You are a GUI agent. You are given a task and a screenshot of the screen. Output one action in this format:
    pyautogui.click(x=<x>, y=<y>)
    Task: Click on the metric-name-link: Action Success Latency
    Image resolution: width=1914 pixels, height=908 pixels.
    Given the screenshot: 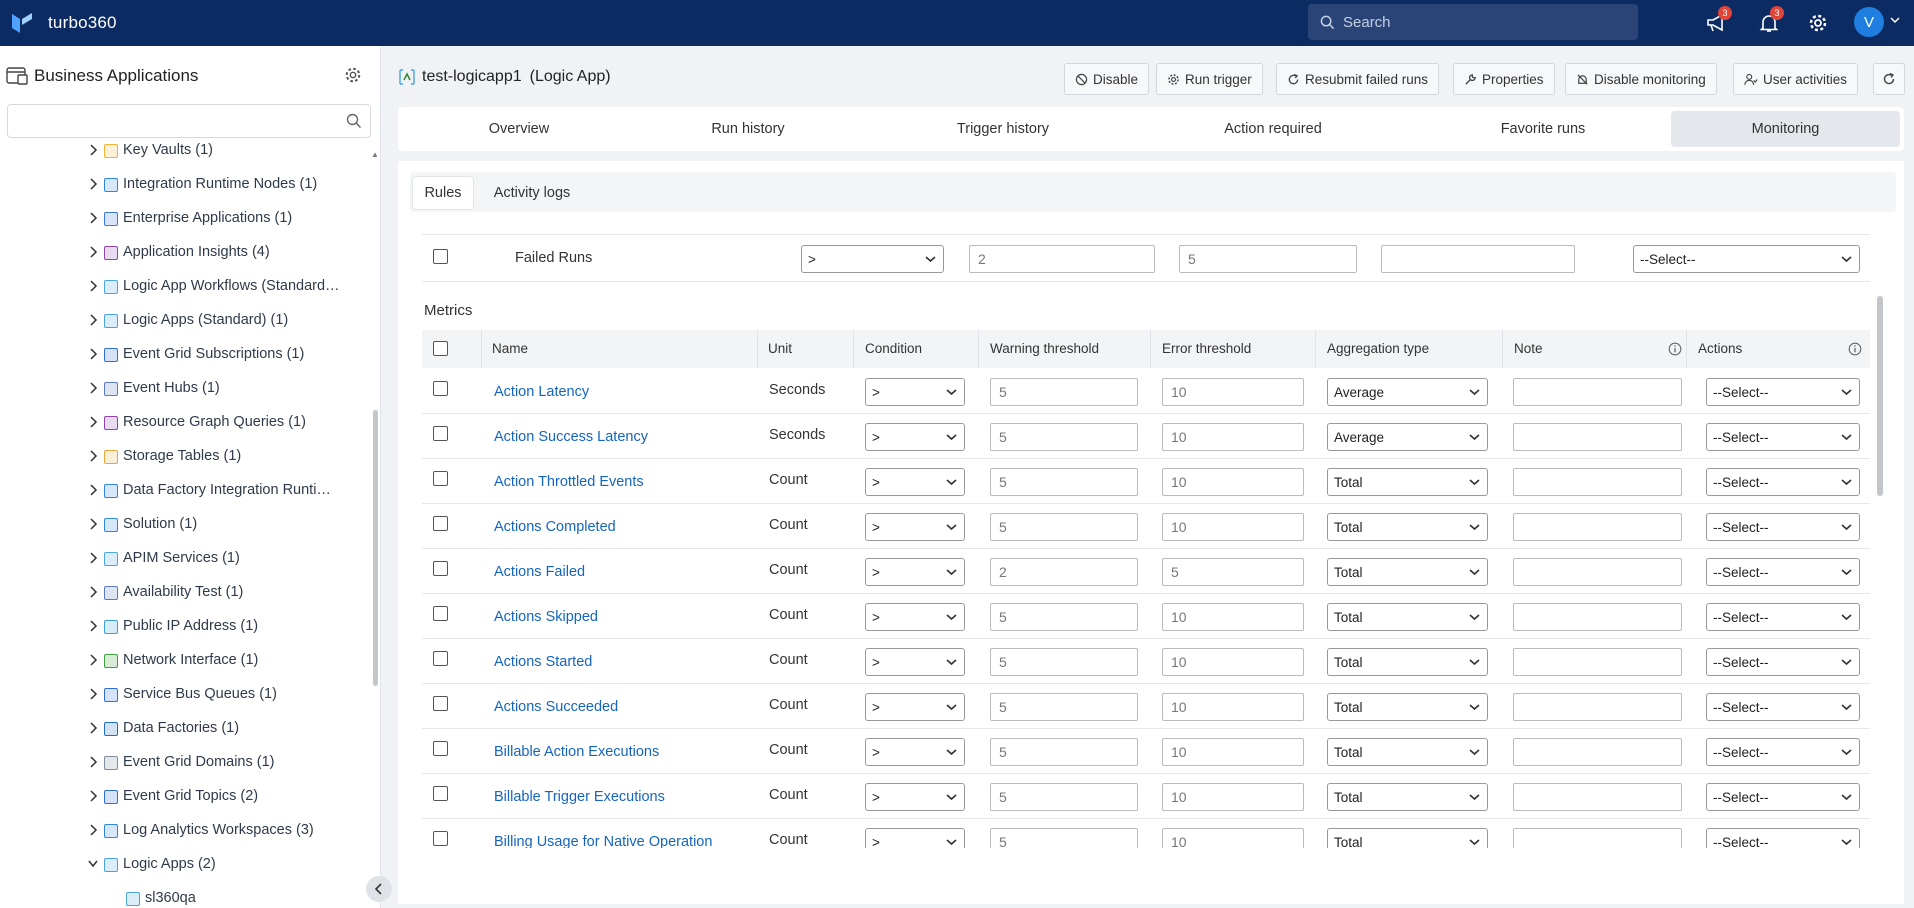 What is the action you would take?
    pyautogui.click(x=571, y=437)
    